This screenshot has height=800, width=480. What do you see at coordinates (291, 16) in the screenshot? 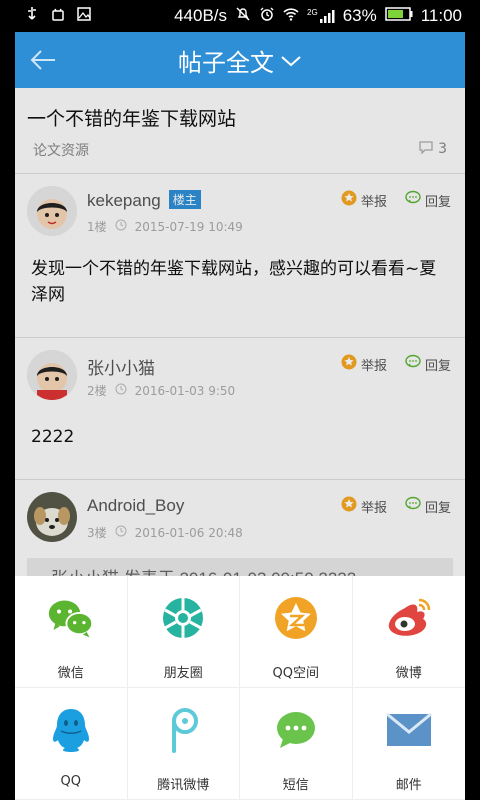
I see `wifi-icon` at bounding box center [291, 16].